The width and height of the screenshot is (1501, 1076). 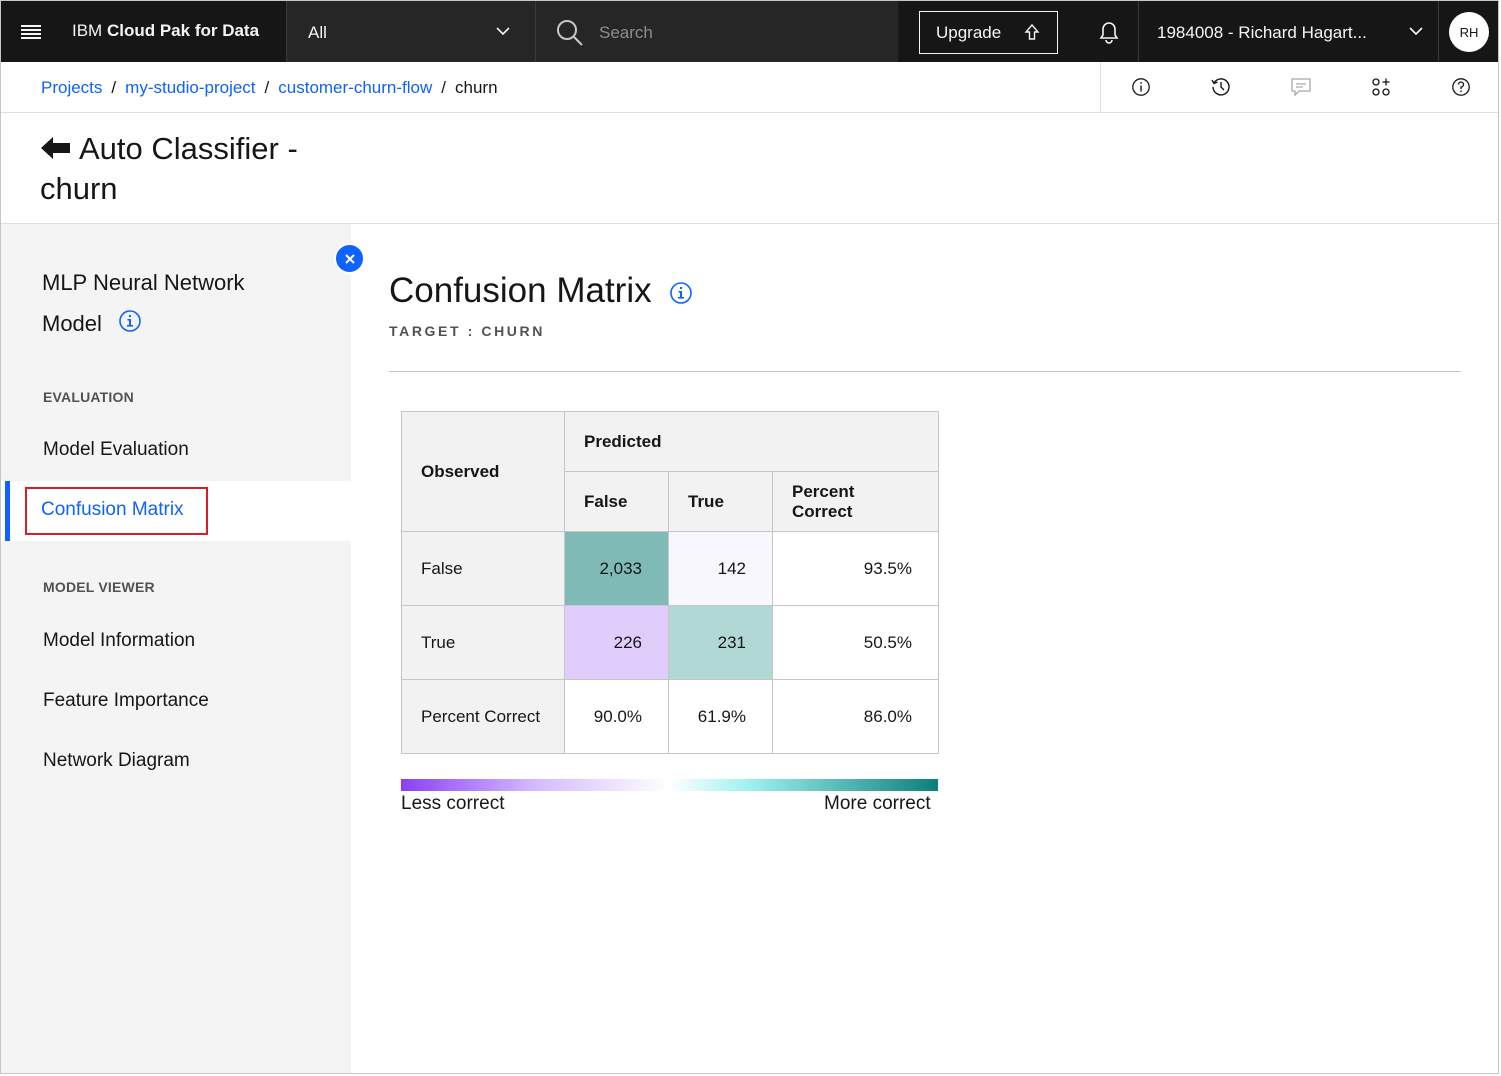 I want to click on history-button, so click(x=1221, y=87).